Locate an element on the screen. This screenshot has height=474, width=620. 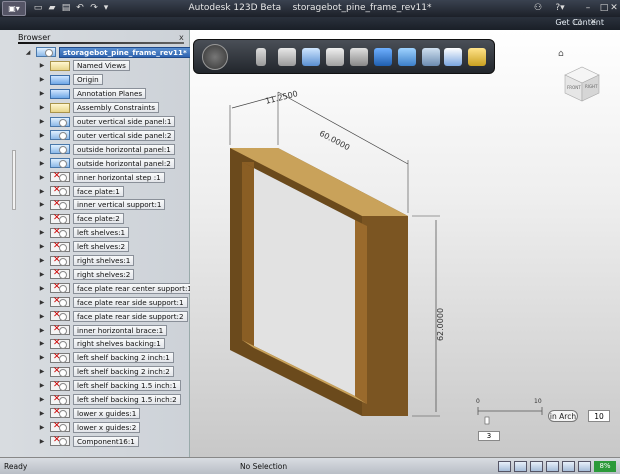
browser-tree-item: ▶ left shelves:1 is located at coordinates (84, 233).